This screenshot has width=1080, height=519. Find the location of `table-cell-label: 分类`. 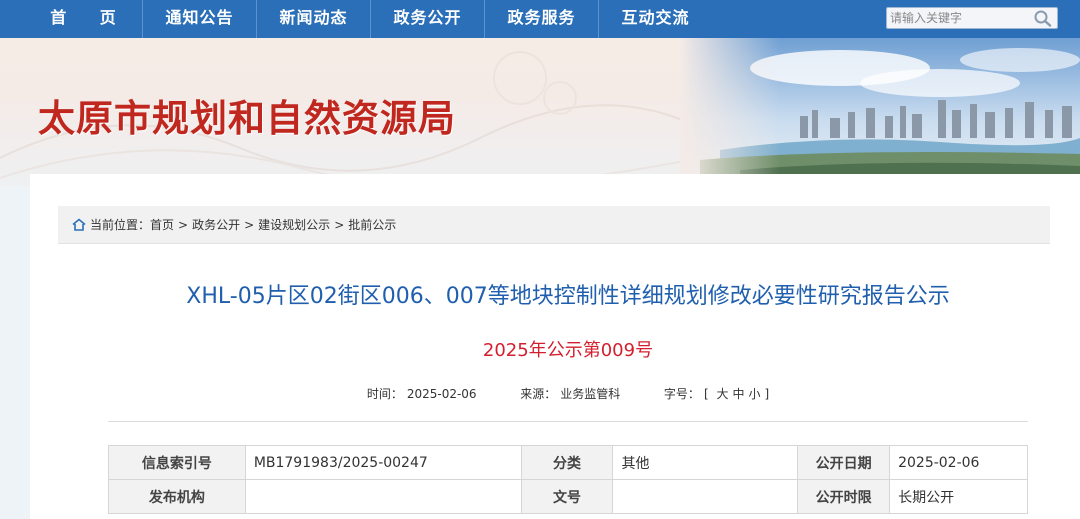

table-cell-label: 分类 is located at coordinates (567, 462).